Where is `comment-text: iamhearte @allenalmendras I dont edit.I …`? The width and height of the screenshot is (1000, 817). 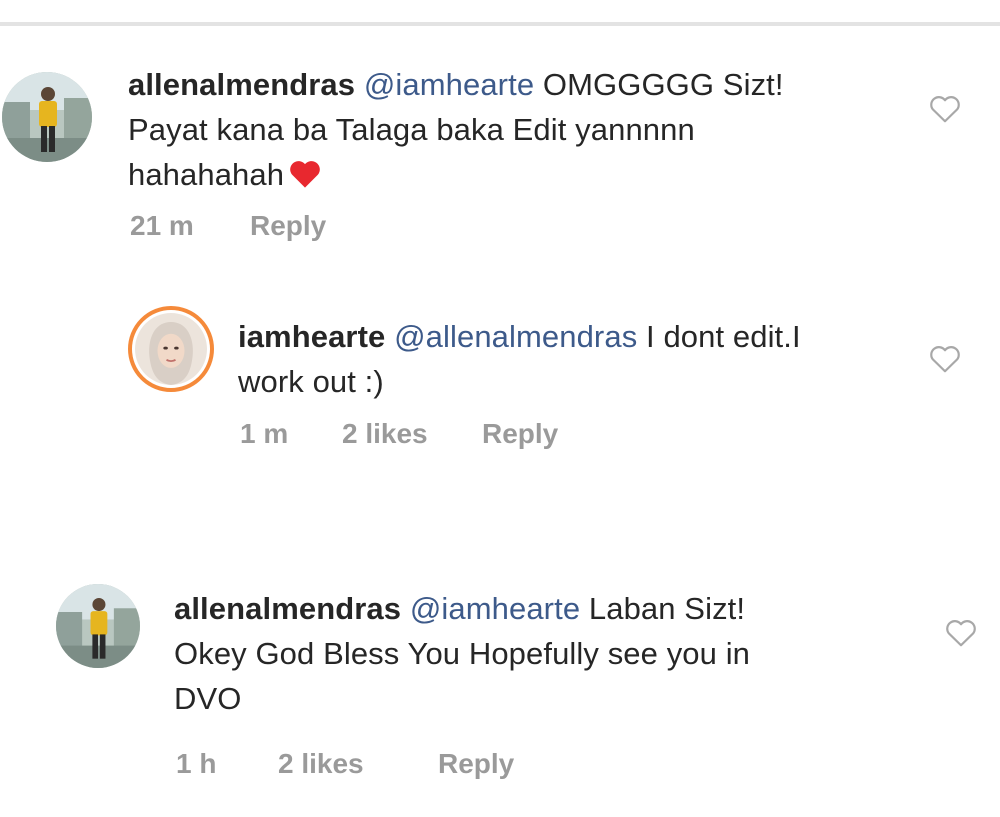 comment-text: iamhearte @allenalmendras I dont edit.I … is located at coordinates (568, 359).